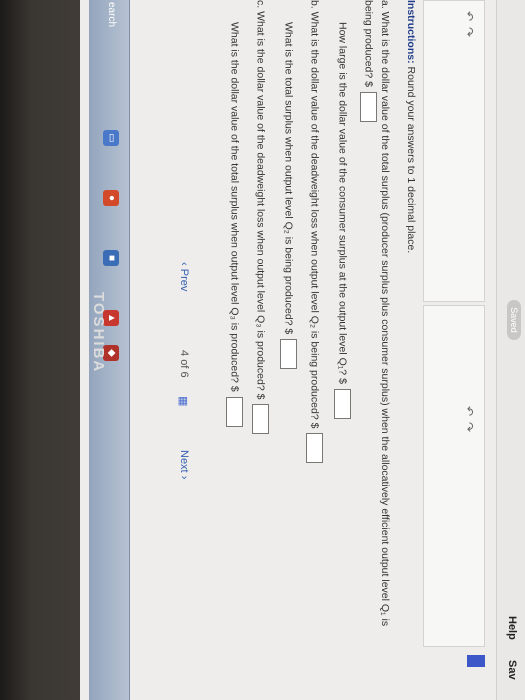 The image size is (525, 700). Describe the element at coordinates (184, 280) in the screenshot. I see `prev-label: Prev` at that location.